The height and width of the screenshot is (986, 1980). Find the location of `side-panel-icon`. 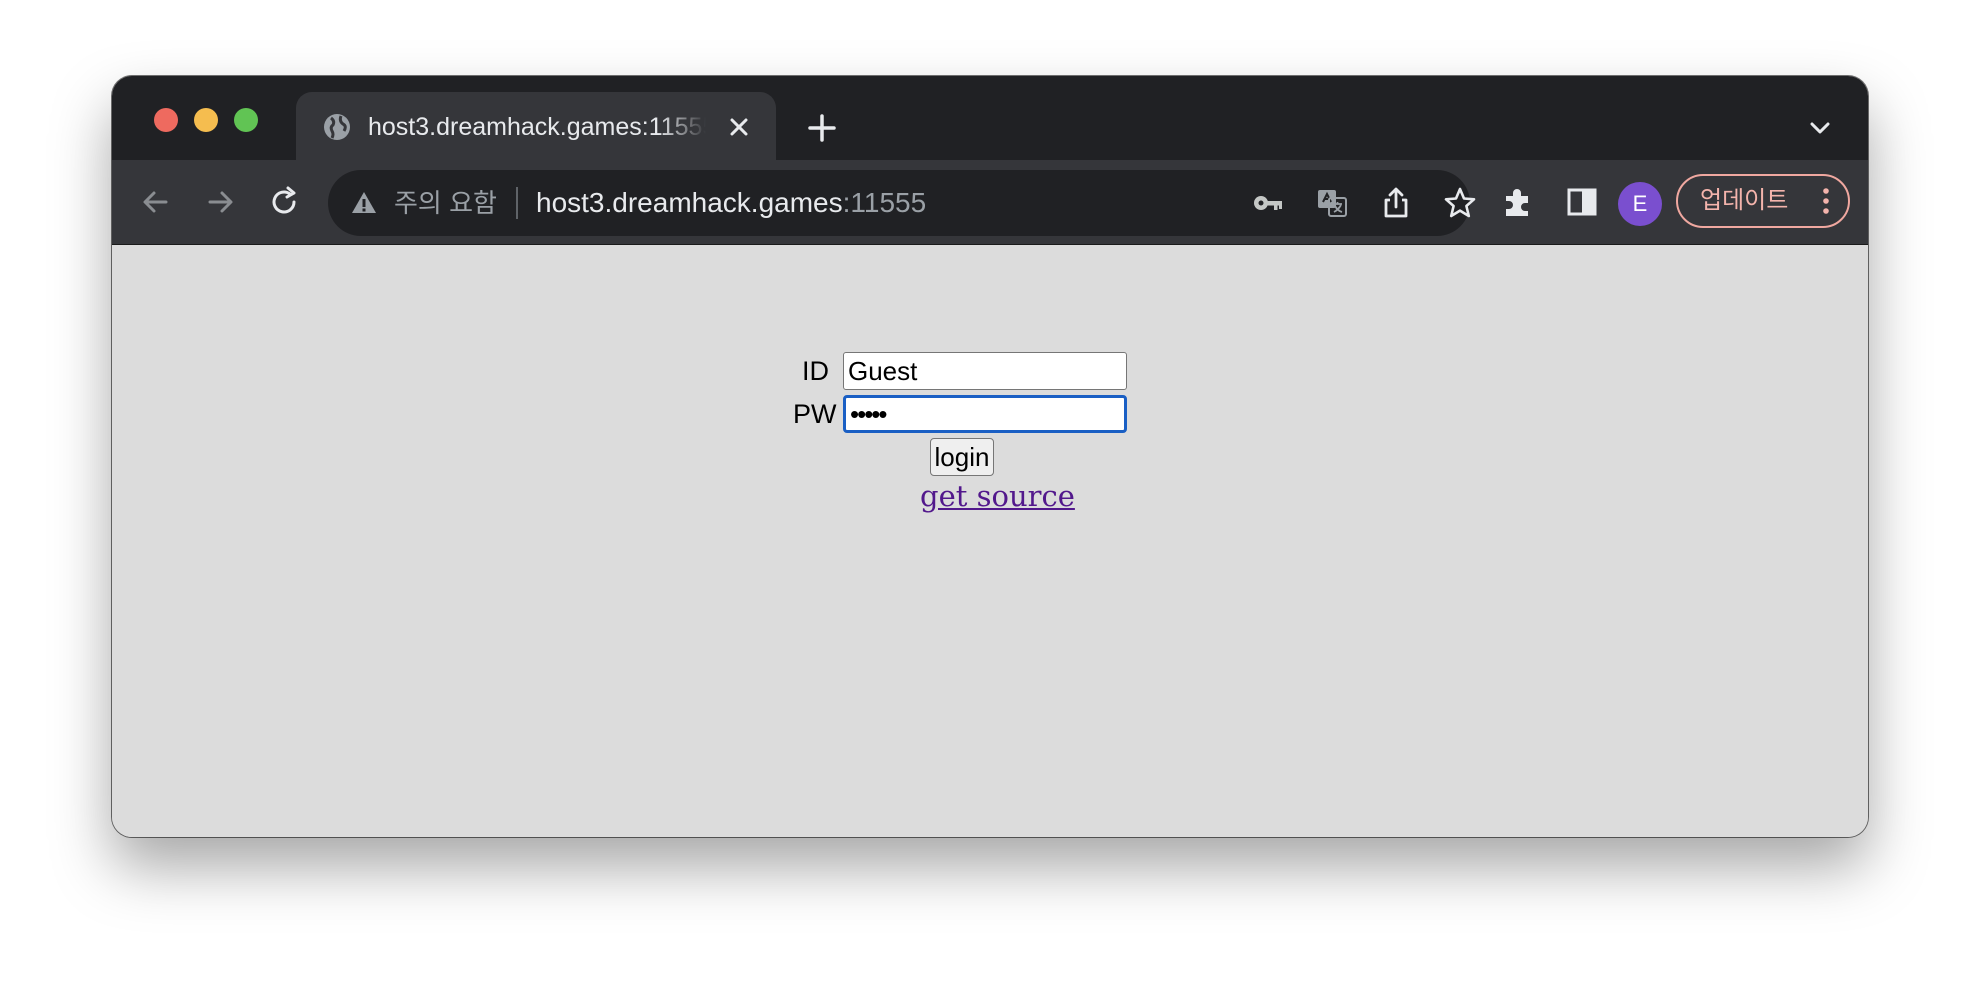

side-panel-icon is located at coordinates (1582, 202).